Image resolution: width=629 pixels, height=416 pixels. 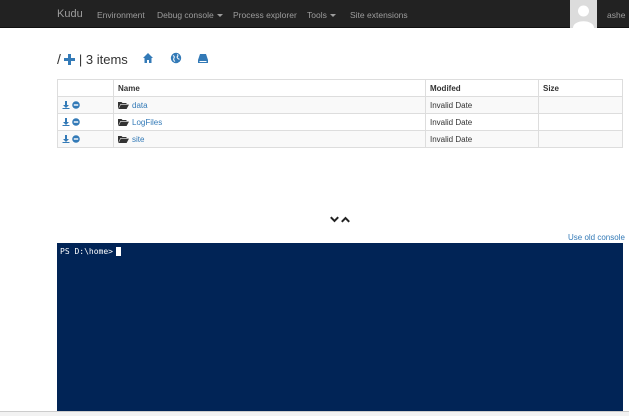 What do you see at coordinates (85, 88) in the screenshot?
I see `actions-header` at bounding box center [85, 88].